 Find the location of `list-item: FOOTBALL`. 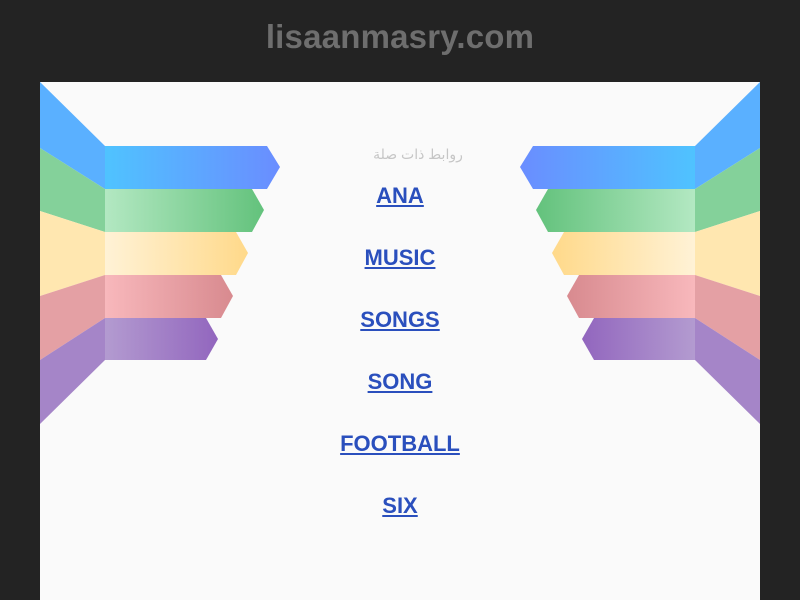

list-item: FOOTBALL is located at coordinates (400, 459).